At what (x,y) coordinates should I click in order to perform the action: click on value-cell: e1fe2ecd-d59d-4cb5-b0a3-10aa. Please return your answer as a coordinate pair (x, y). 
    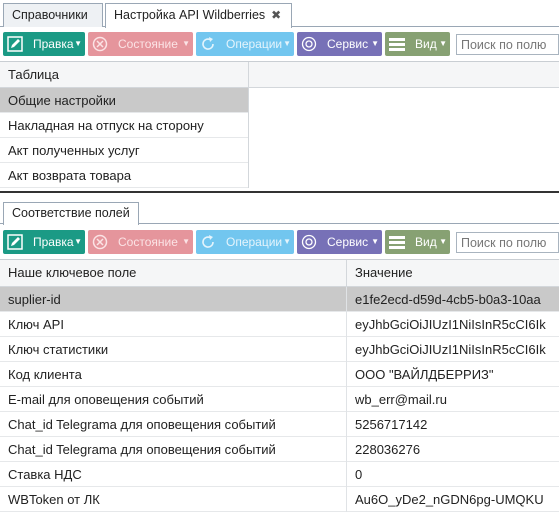
    Looking at the image, I should click on (453, 299).